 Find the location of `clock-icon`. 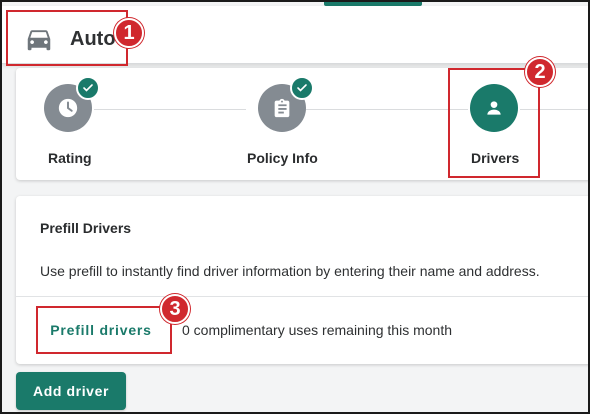

clock-icon is located at coordinates (68, 108).